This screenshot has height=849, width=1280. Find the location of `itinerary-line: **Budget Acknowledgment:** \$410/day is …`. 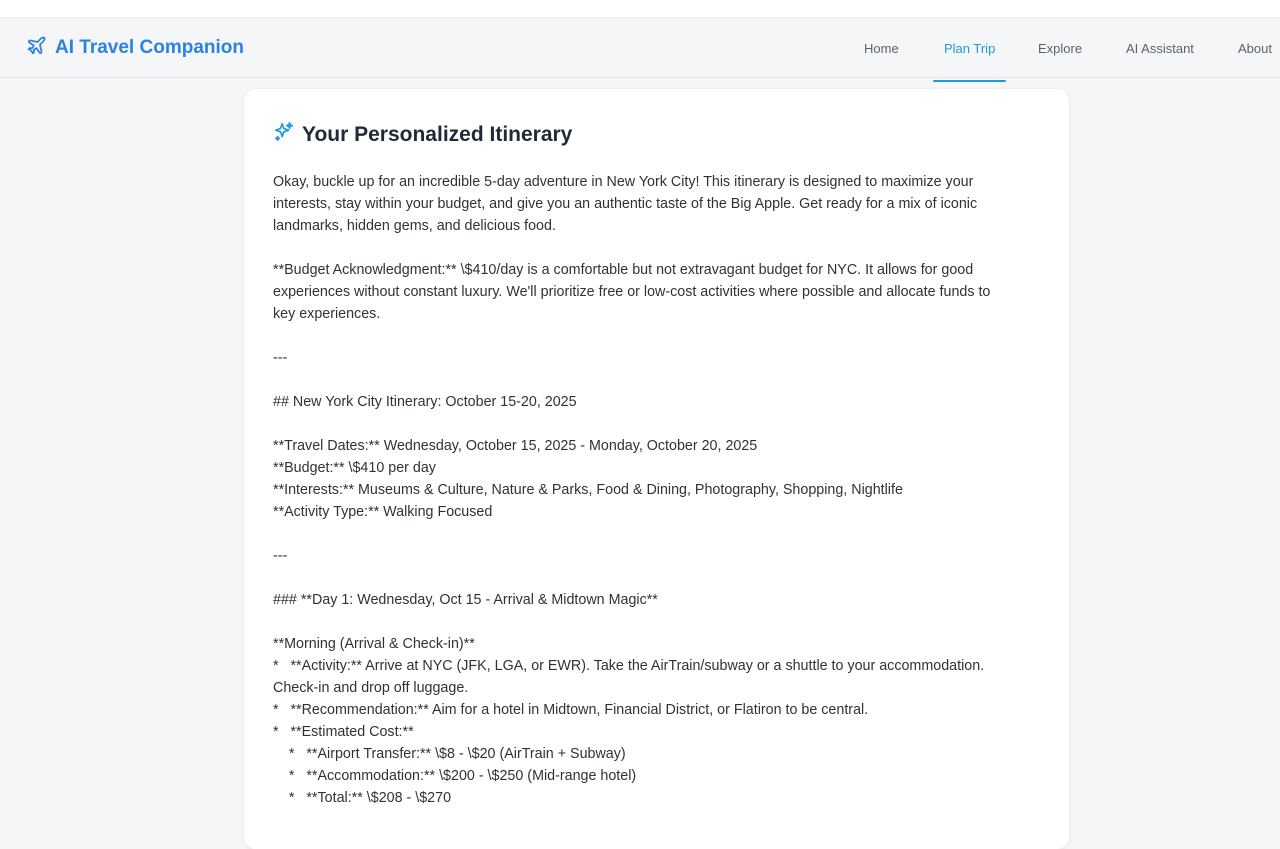

itinerary-line: **Budget Acknowledgment:** \$410/day is … is located at coordinates (623, 270).